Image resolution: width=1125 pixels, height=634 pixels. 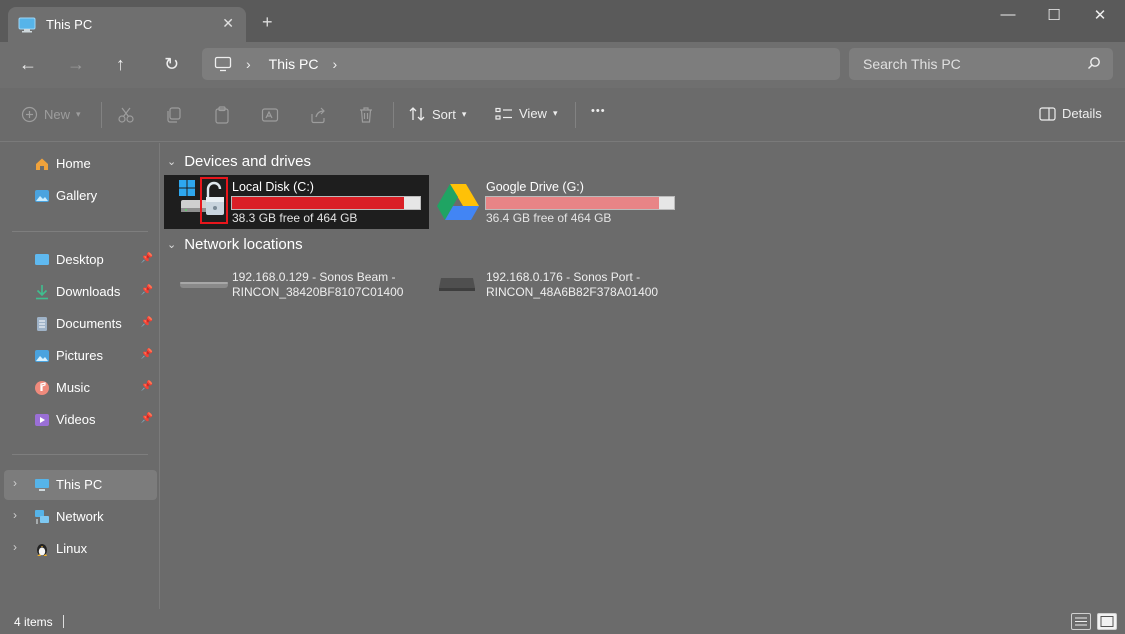 What do you see at coordinates (417, 114) in the screenshot?
I see `sort-icon` at bounding box center [417, 114].